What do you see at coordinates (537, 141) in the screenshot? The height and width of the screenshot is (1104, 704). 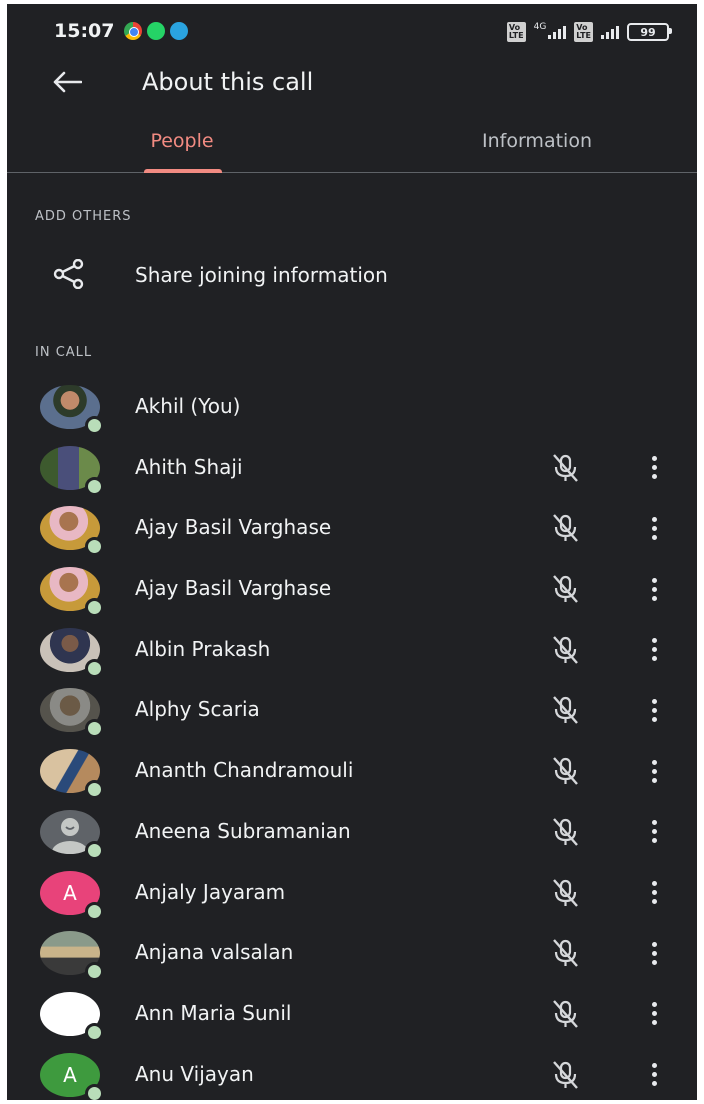 I see `tab-information-label: Information` at bounding box center [537, 141].